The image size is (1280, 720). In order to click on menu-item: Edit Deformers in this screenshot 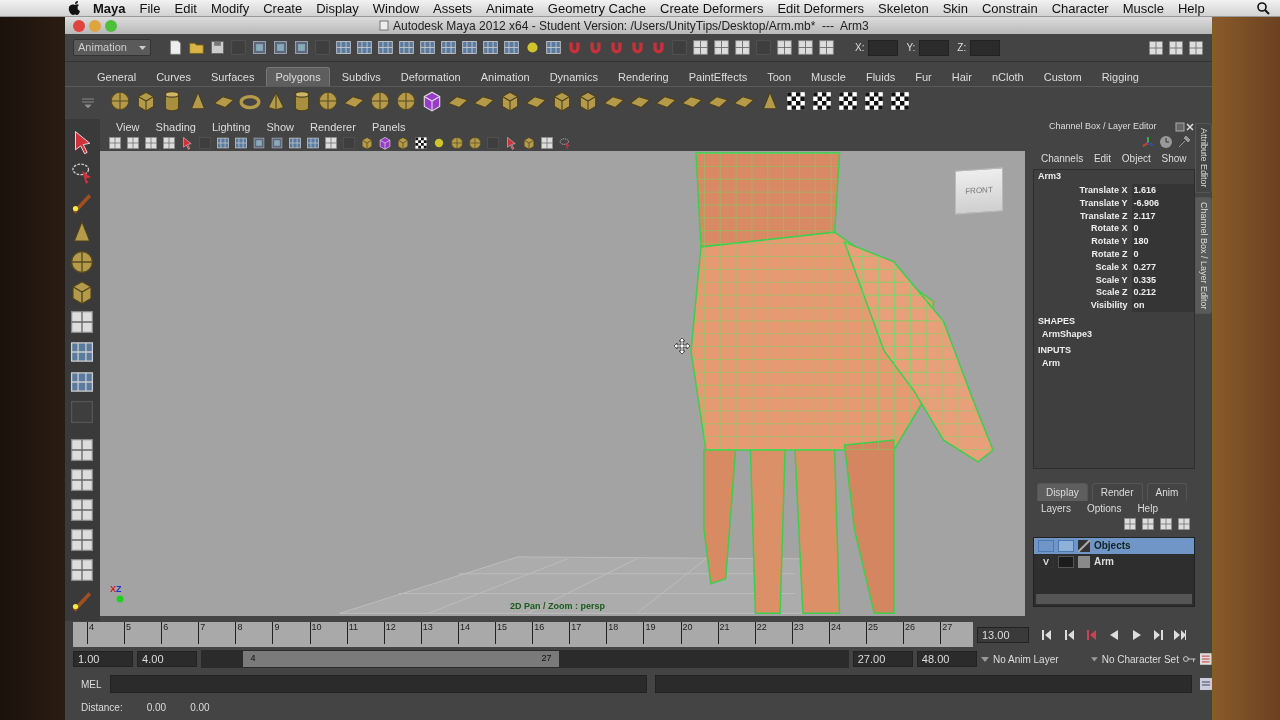, I will do `click(821, 8)`.